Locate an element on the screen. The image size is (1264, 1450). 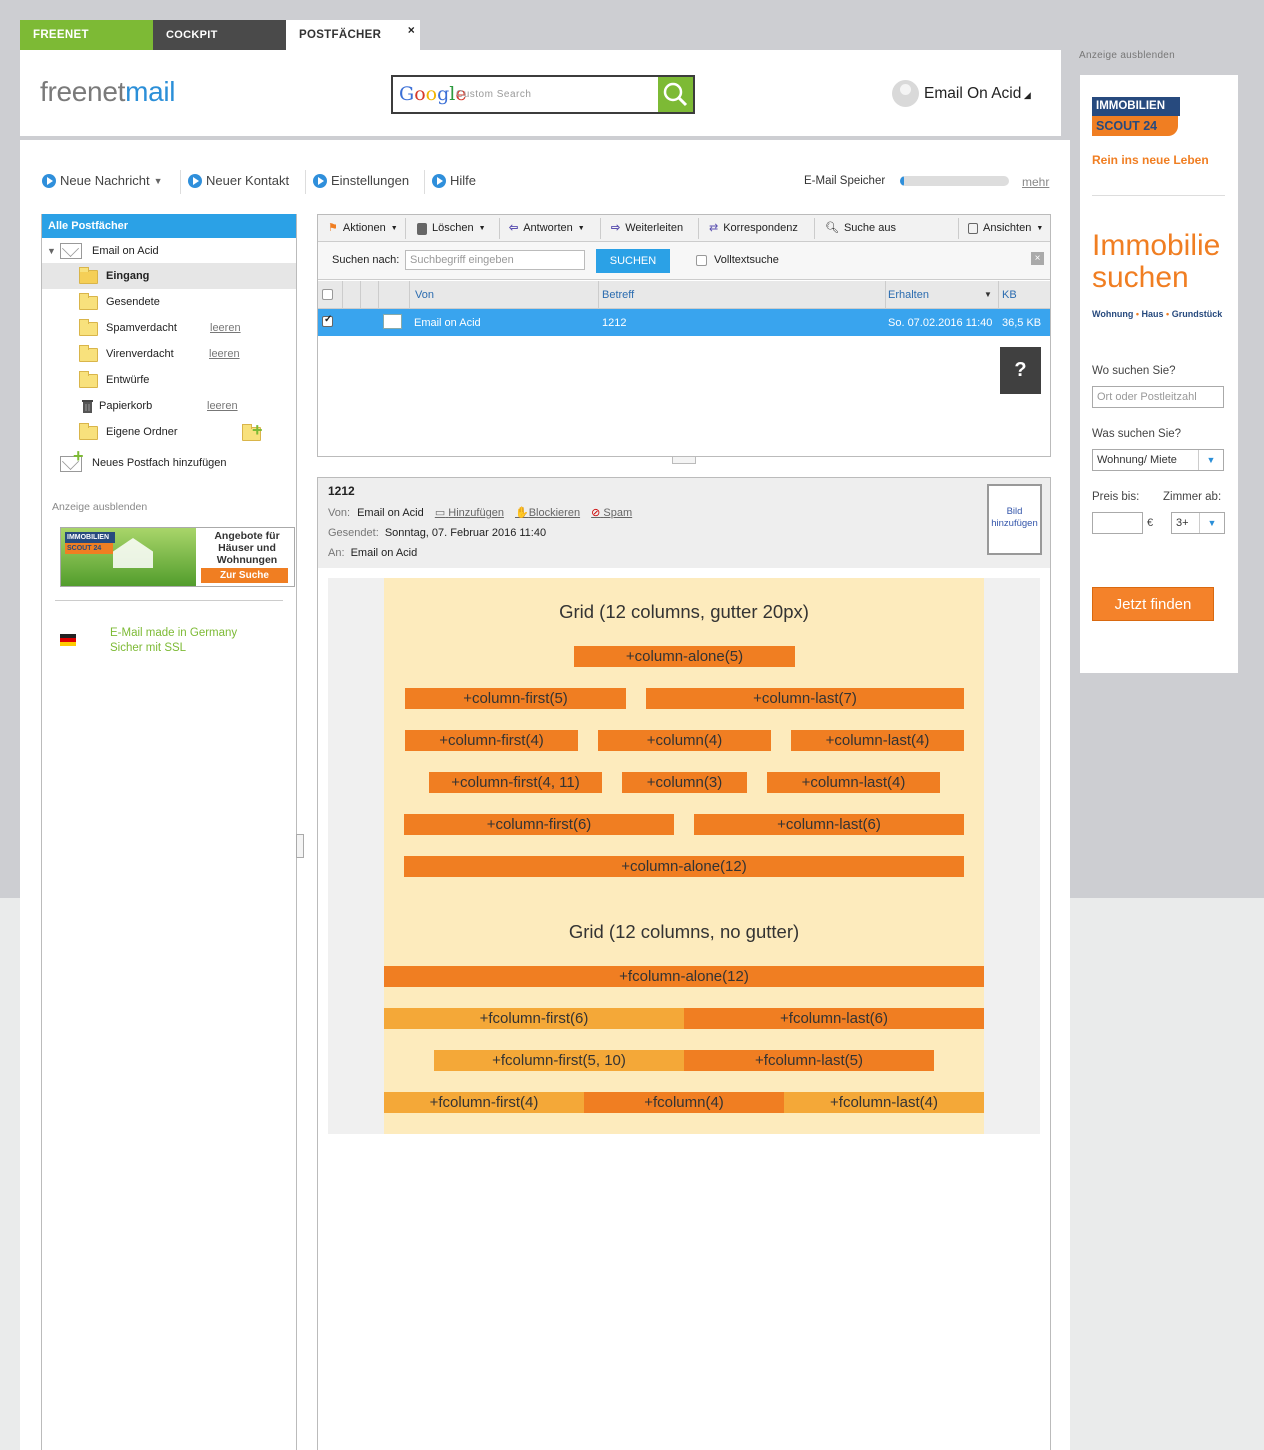
col-erhalten: Erhalten is located at coordinates (908, 295).